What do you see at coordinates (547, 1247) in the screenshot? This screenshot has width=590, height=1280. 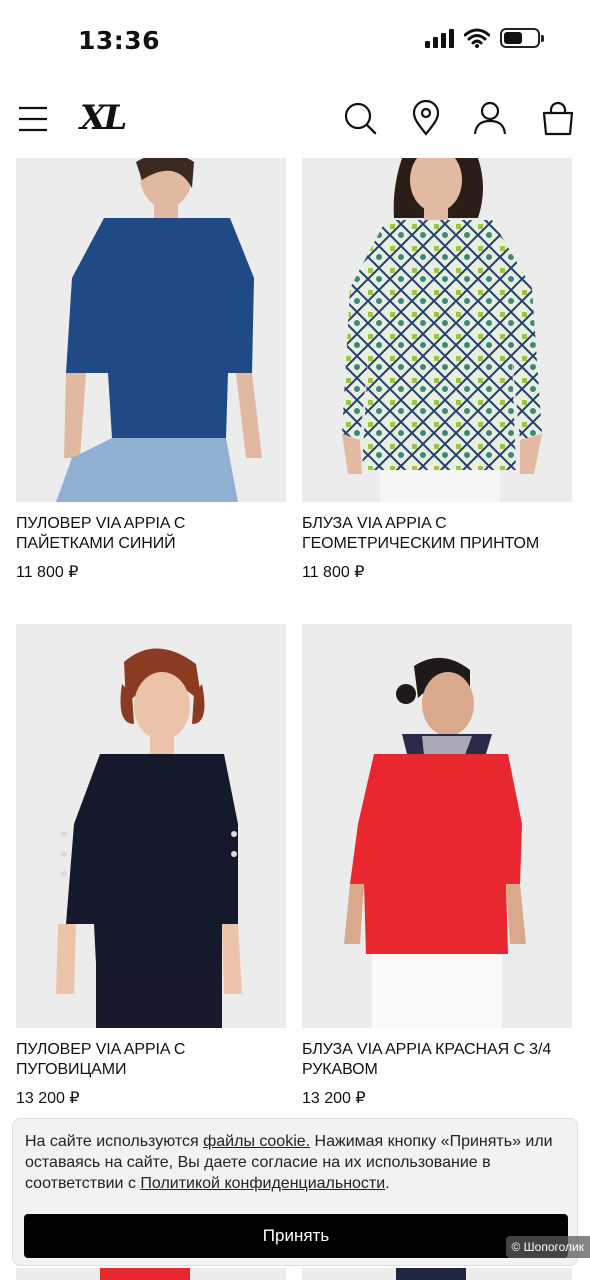 I see `watermark: © Шопоголик` at bounding box center [547, 1247].